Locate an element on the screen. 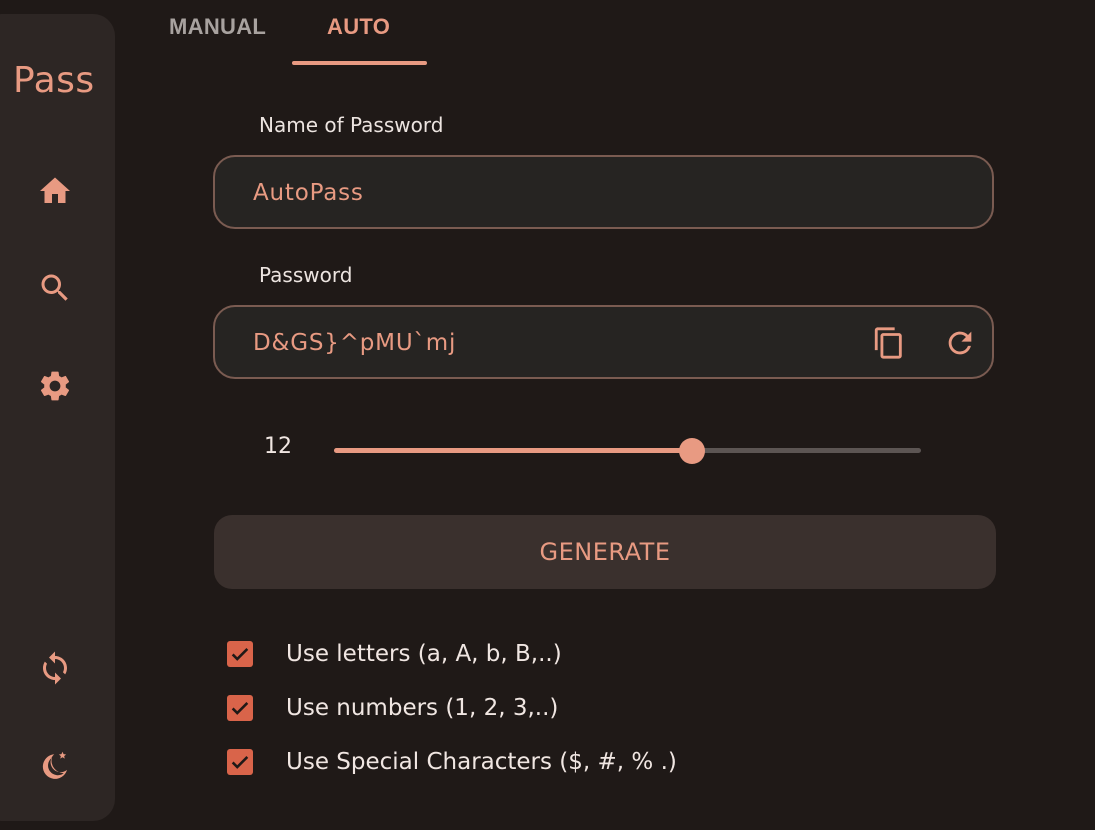 The width and height of the screenshot is (1095, 830). sync-icon is located at coordinates (55, 668).